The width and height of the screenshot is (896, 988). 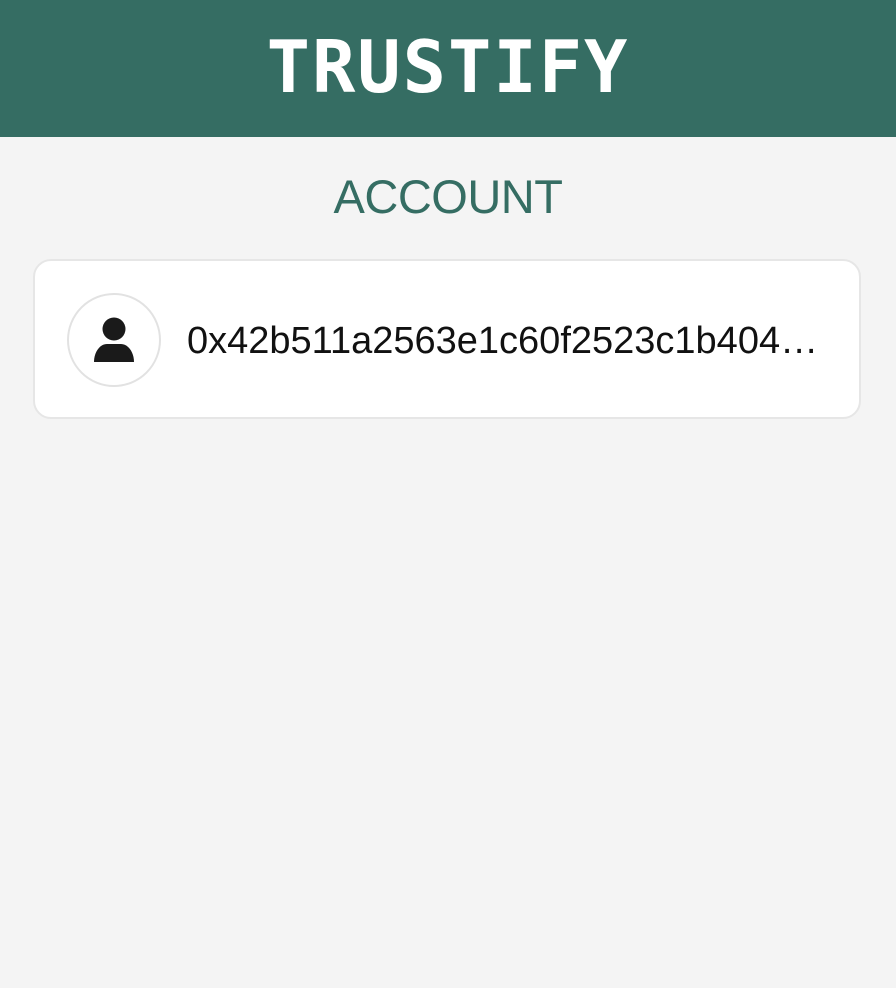 I want to click on app-header: TRUSTIFY, so click(x=448, y=68).